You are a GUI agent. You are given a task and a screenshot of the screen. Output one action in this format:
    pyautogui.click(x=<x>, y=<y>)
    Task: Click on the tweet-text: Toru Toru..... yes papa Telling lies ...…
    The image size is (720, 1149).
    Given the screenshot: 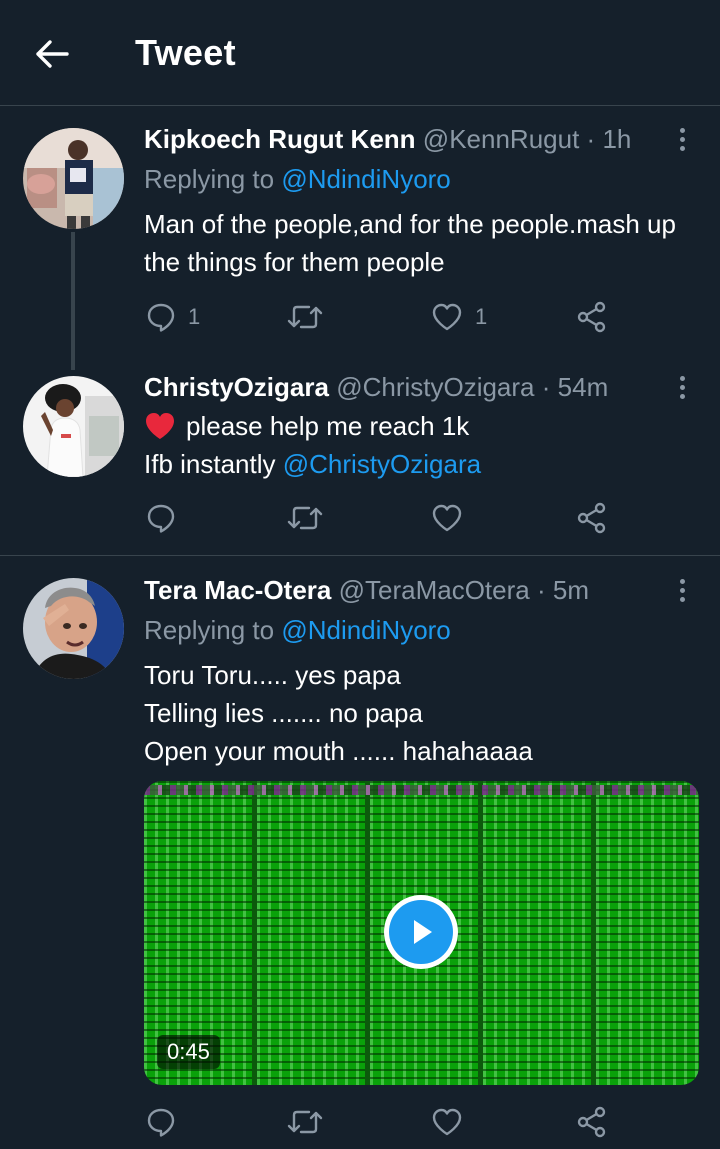 What is the action you would take?
    pyautogui.click(x=421, y=713)
    